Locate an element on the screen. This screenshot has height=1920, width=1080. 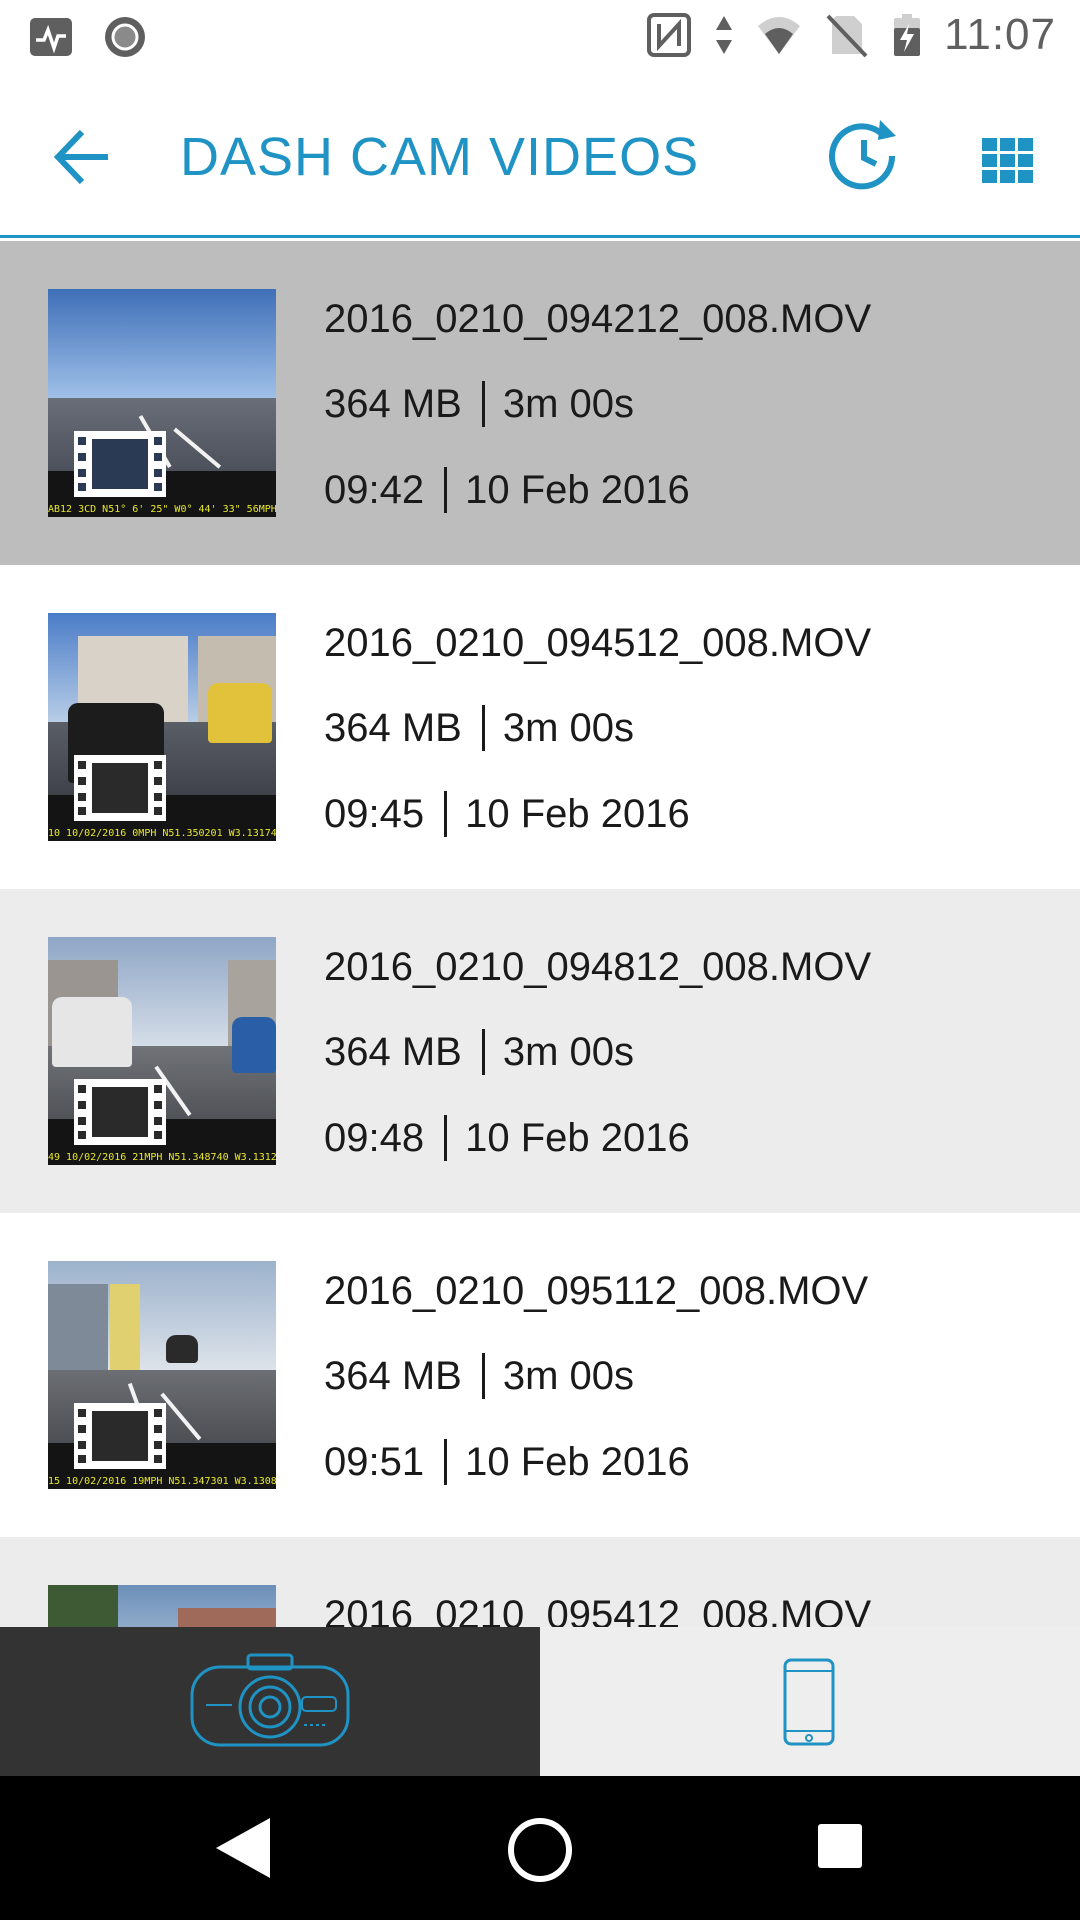
back-triangle-icon is located at coordinates (243, 1848).